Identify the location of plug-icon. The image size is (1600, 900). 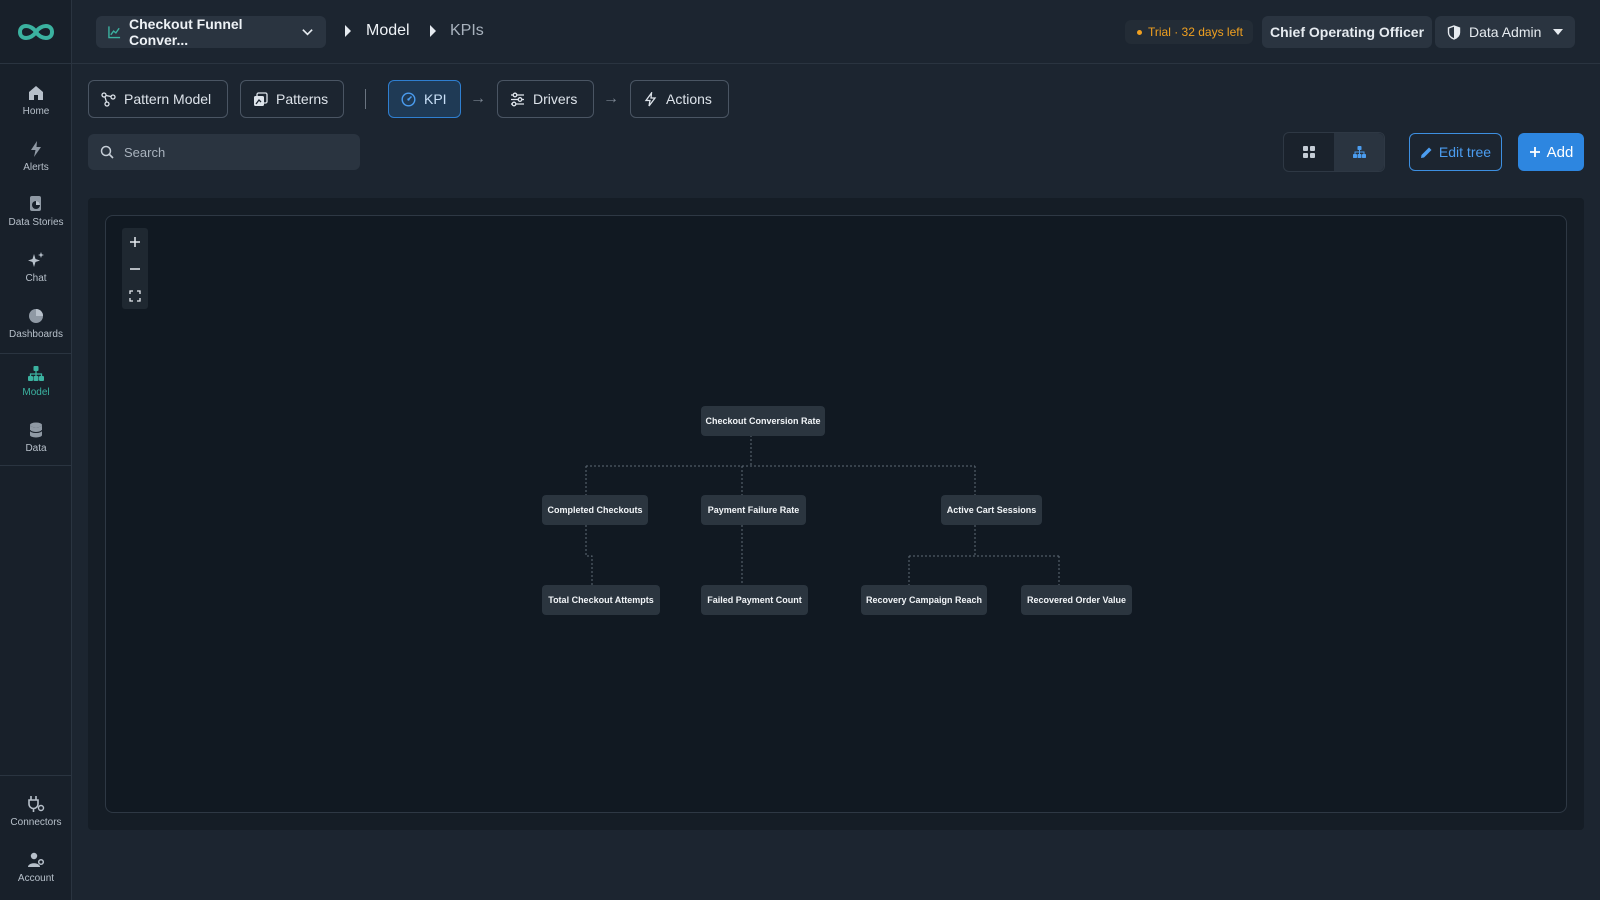
(36, 804).